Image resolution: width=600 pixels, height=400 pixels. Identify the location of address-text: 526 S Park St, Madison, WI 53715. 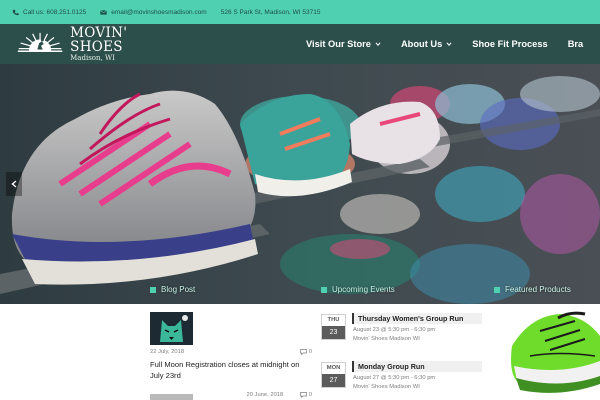
(270, 12).